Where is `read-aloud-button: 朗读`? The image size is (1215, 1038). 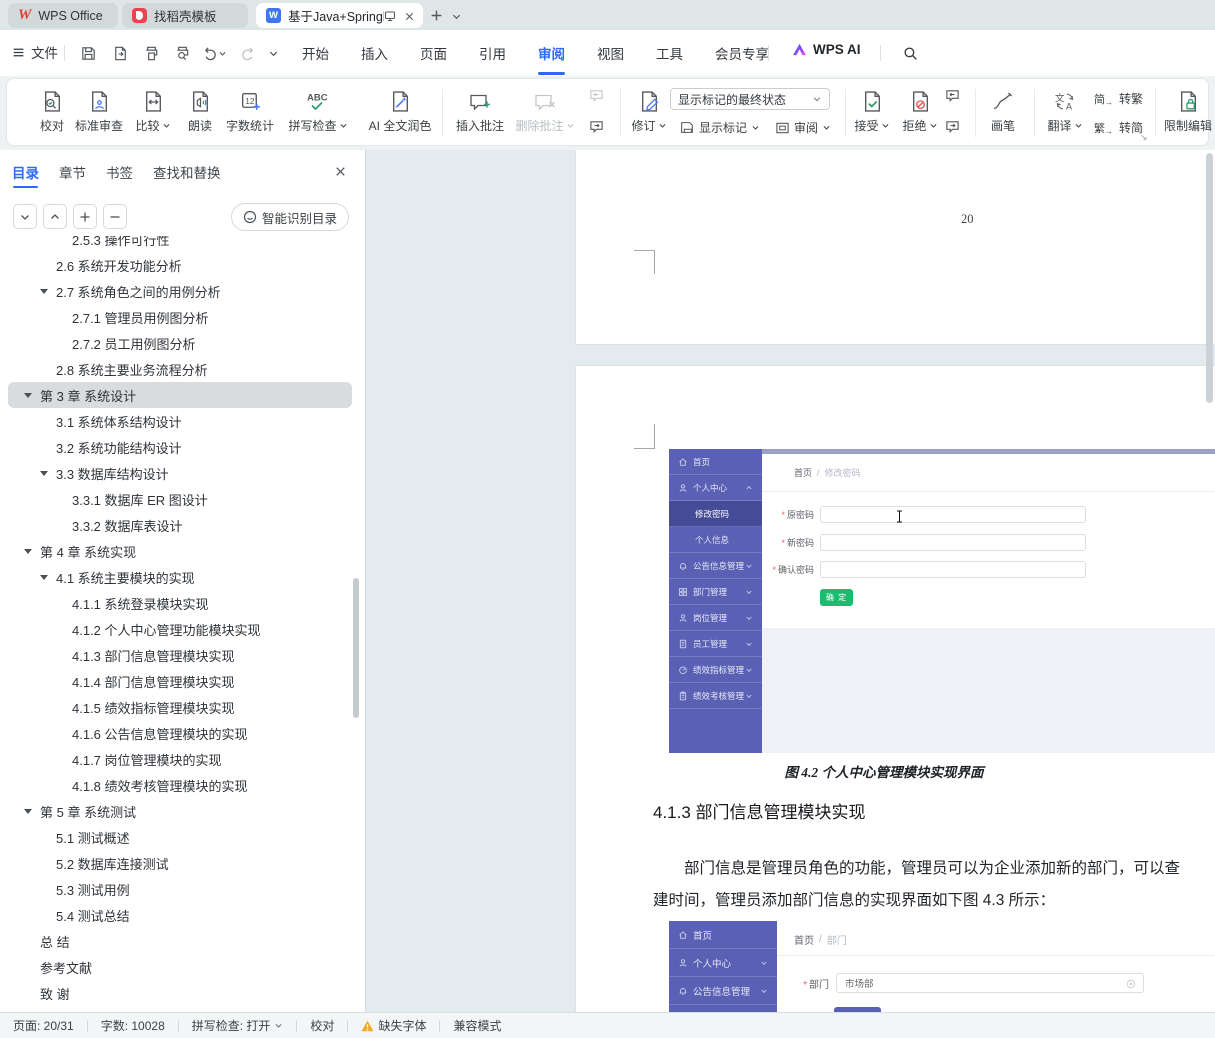
read-aloud-button: 朗读 is located at coordinates (200, 114).